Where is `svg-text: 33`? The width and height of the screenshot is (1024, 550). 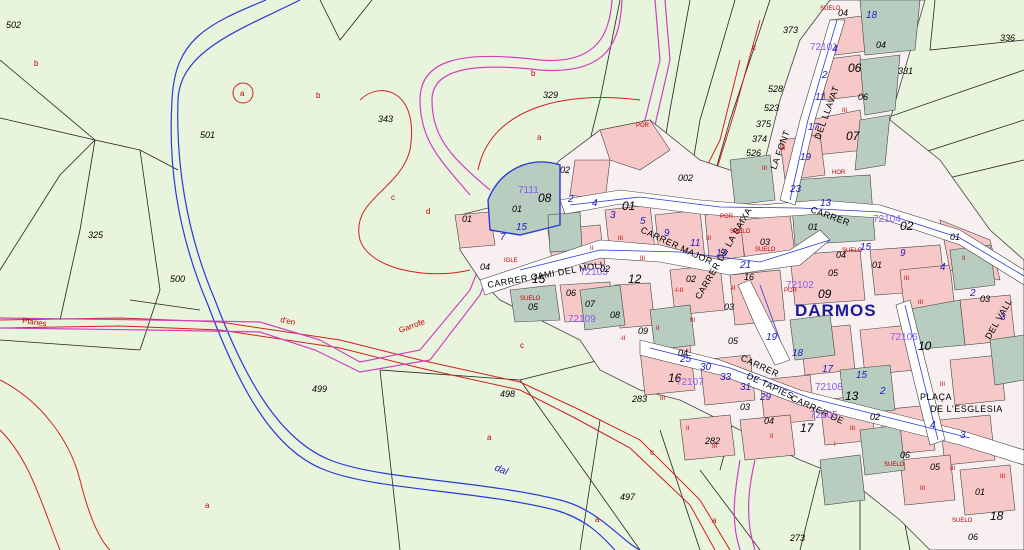
svg-text: 33 is located at coordinates (726, 377).